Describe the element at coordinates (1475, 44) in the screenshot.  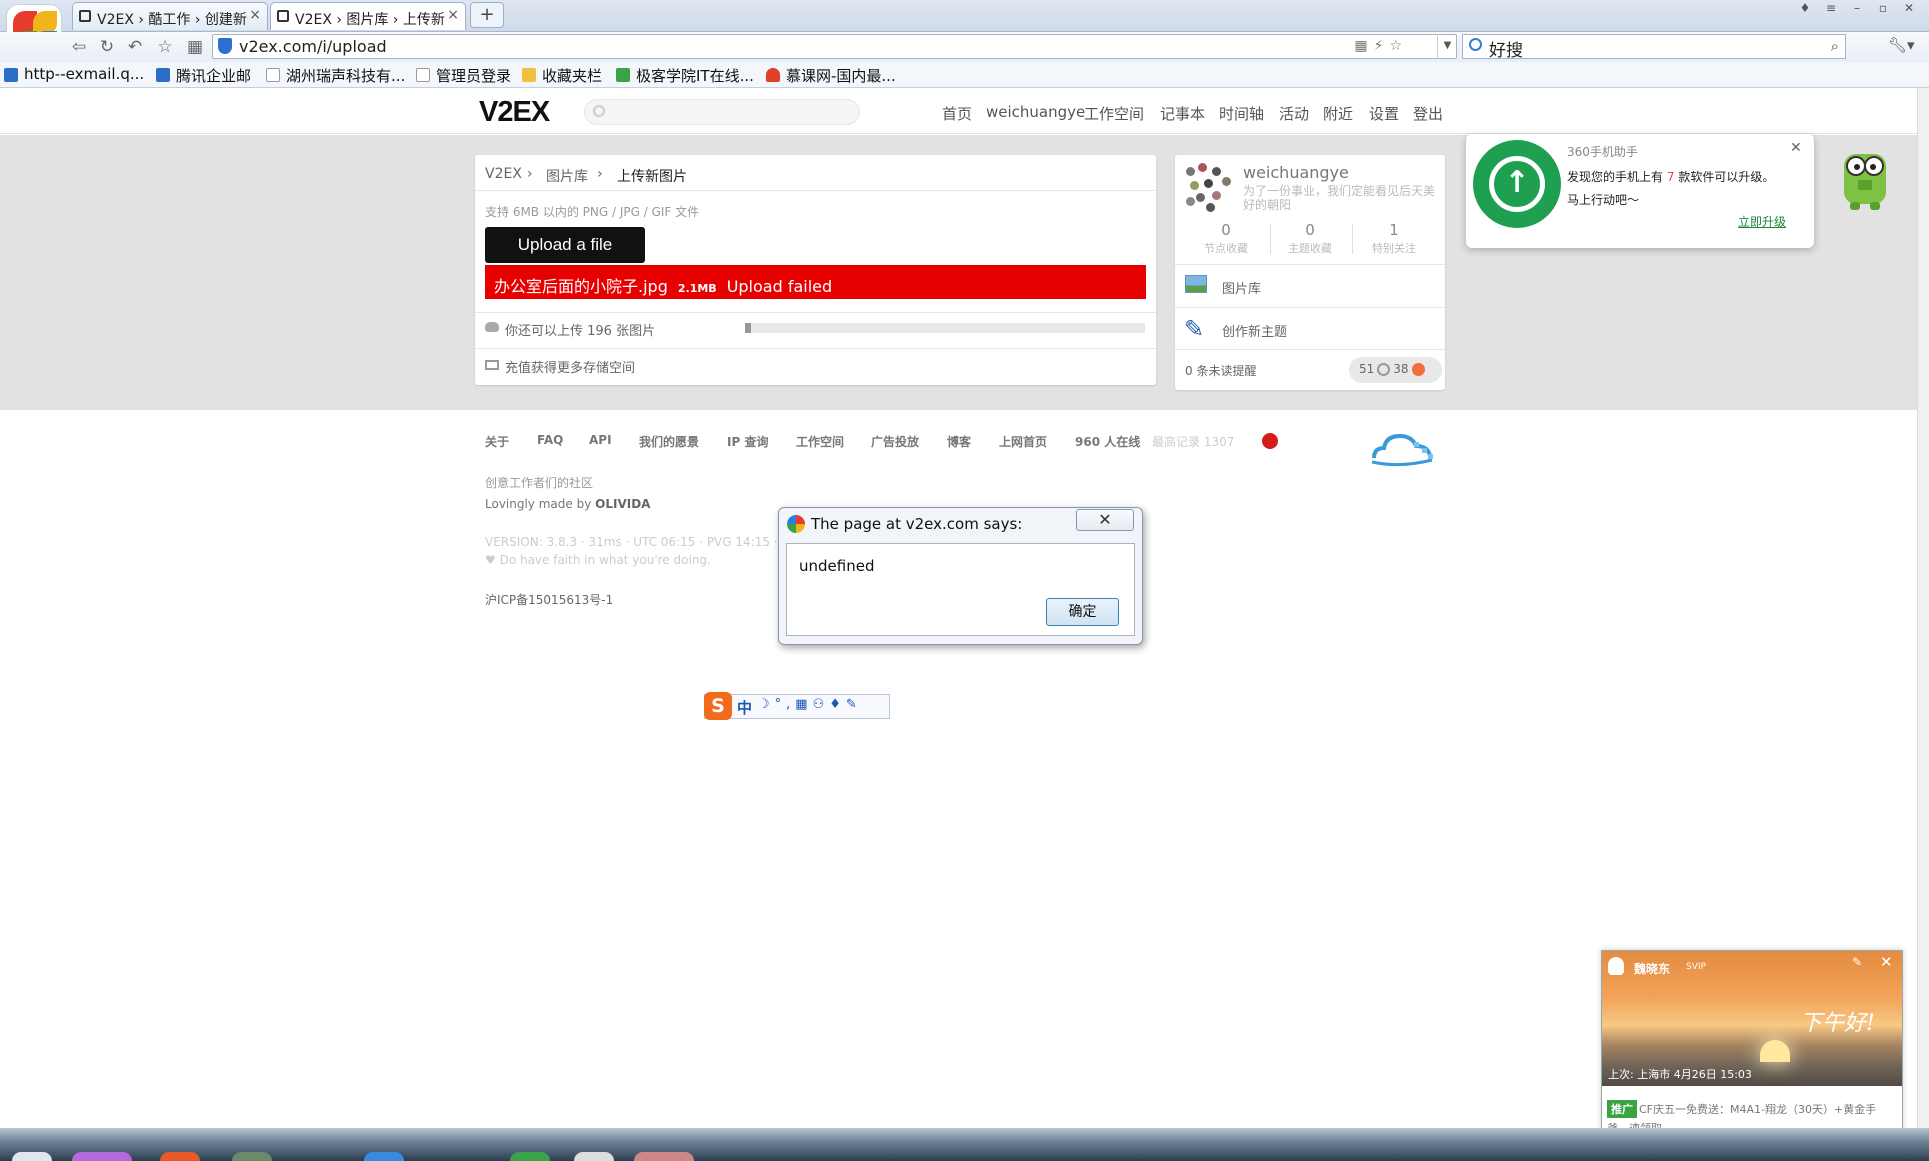
I see `search-engine-icon` at that location.